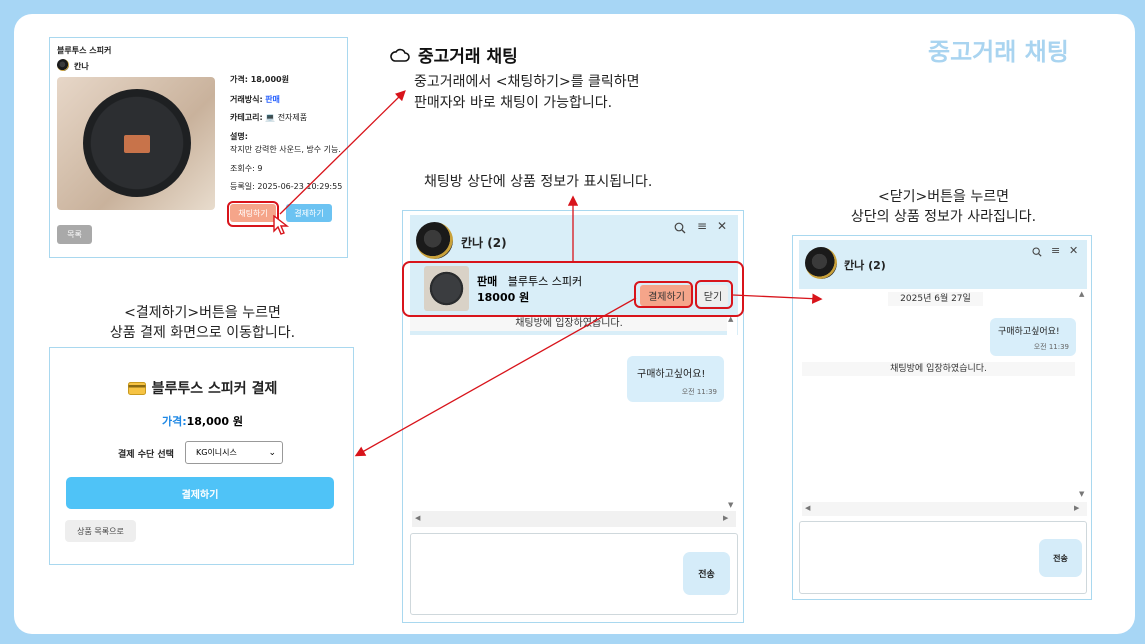 The height and width of the screenshot is (644, 1145). I want to click on arrow-to-section, so click(342, 152).